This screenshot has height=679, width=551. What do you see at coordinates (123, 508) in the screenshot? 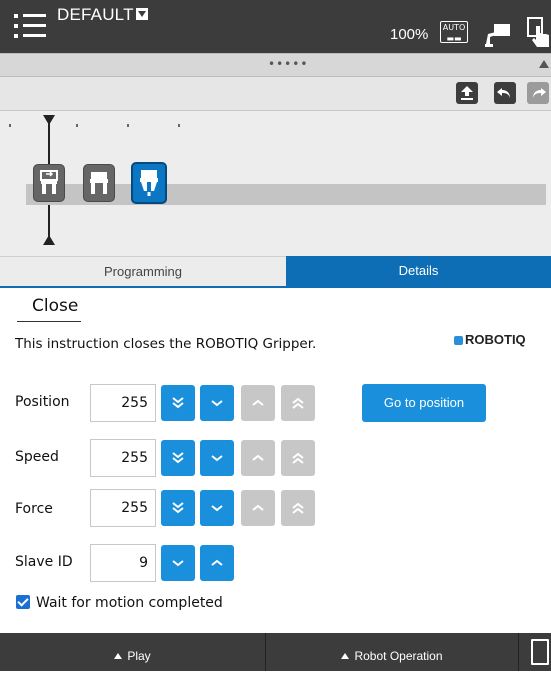
I see `force-input: 255` at bounding box center [123, 508].